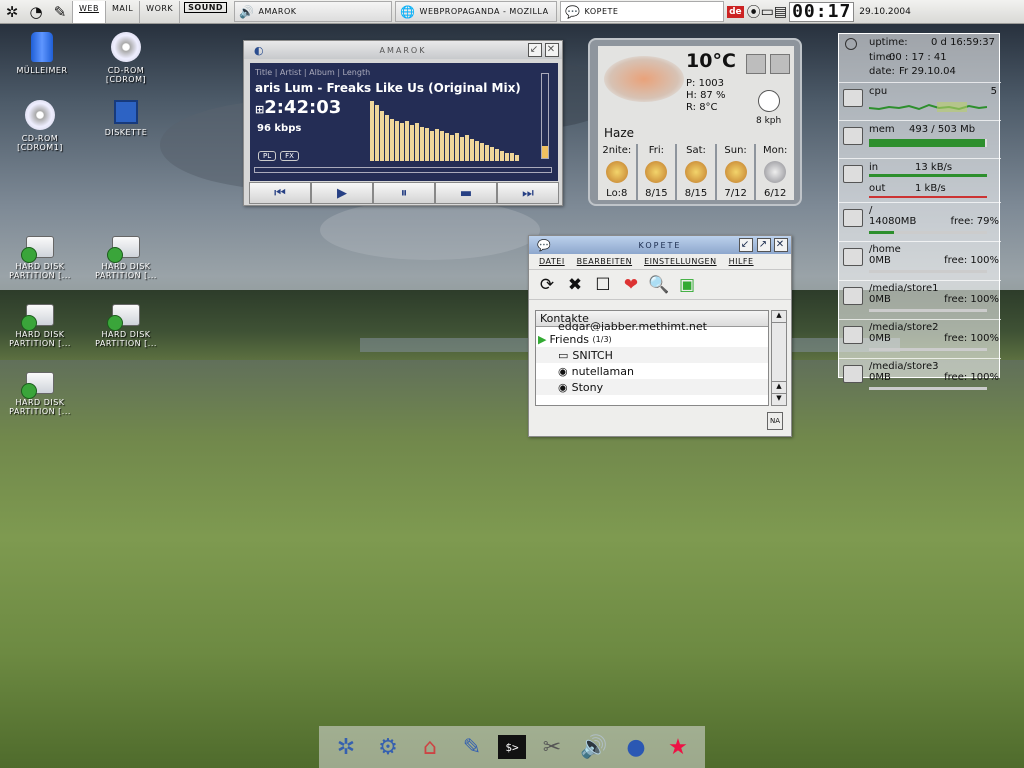 The image size is (1024, 768). What do you see at coordinates (545, 116) in the screenshot?
I see `volume-slider` at bounding box center [545, 116].